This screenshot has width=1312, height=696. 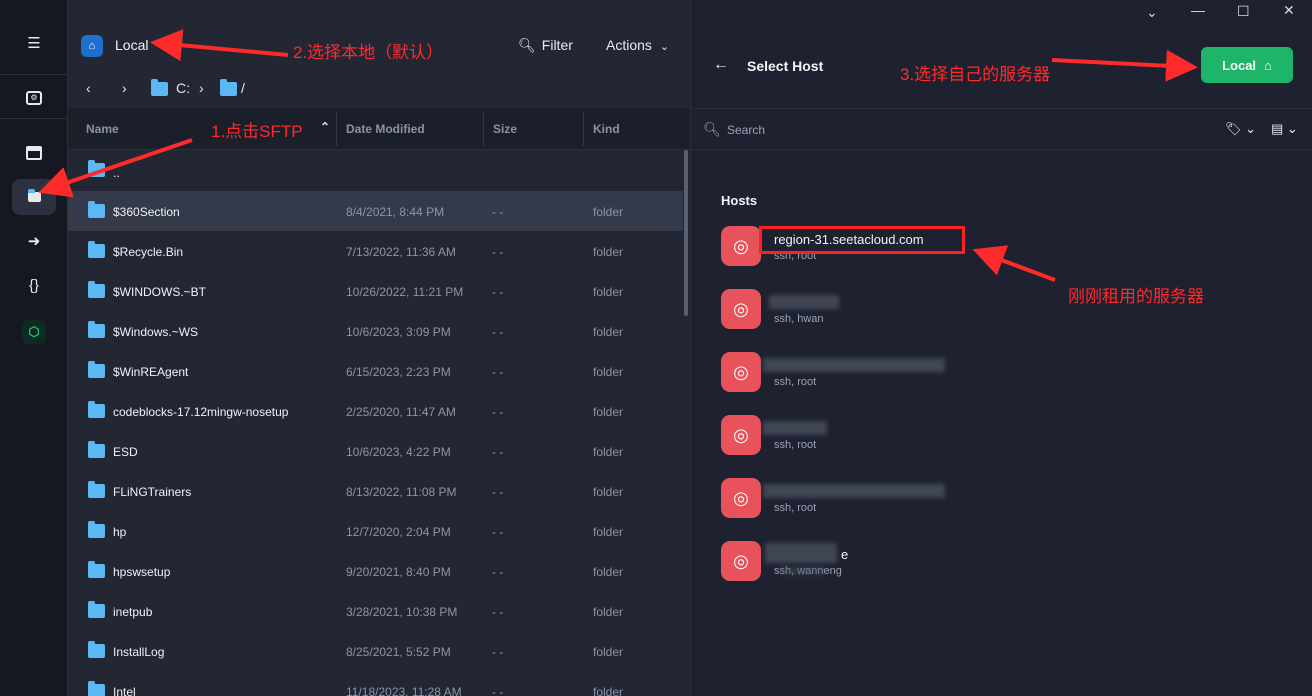 I want to click on host-search-bar: 🔍︎ Search 🏷︎ ⌄ ▤ ⌄, so click(x=1001, y=129).